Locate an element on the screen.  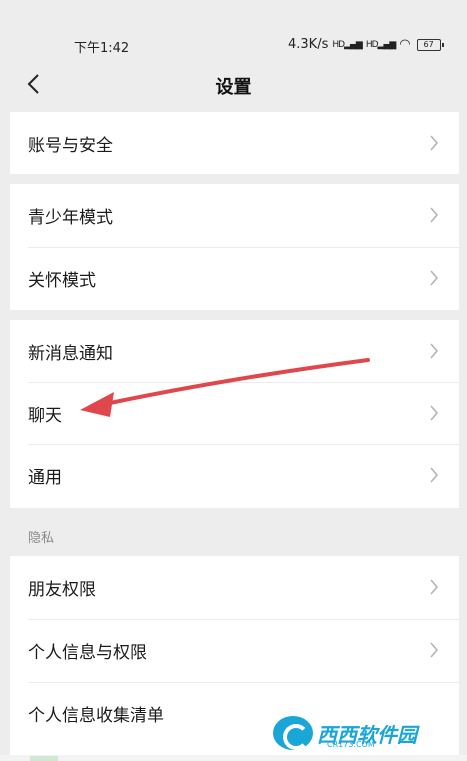
annotation-arrow-icon is located at coordinates (225, 387).